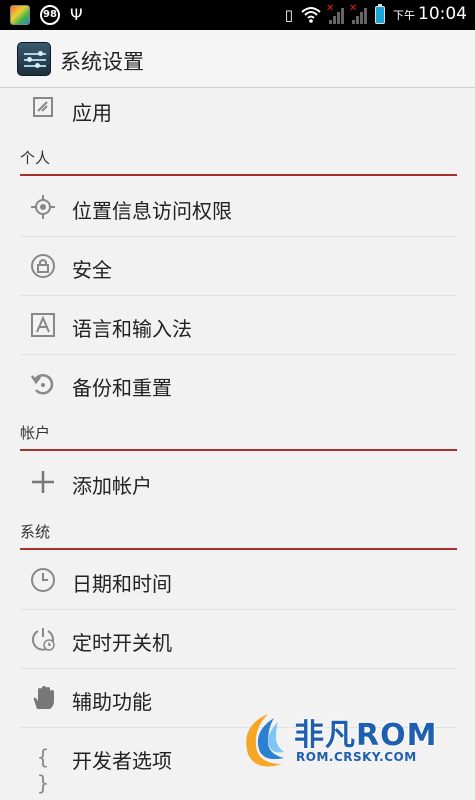  I want to click on settings-item-label: 定时开关机, so click(122, 643).